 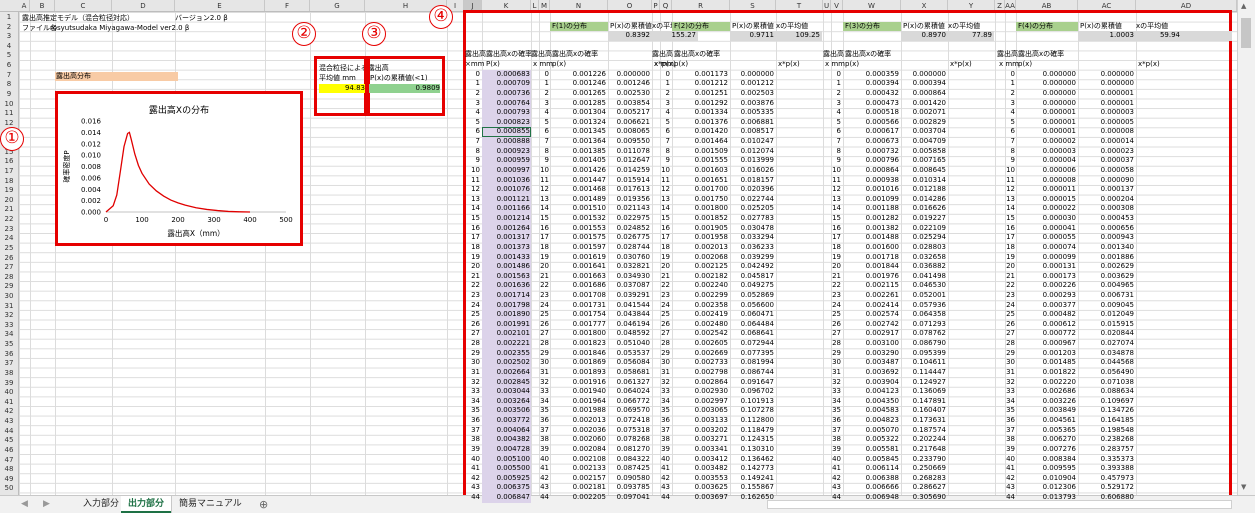 What do you see at coordinates (9, 209) in the screenshot?
I see `row-number: 21` at bounding box center [9, 209].